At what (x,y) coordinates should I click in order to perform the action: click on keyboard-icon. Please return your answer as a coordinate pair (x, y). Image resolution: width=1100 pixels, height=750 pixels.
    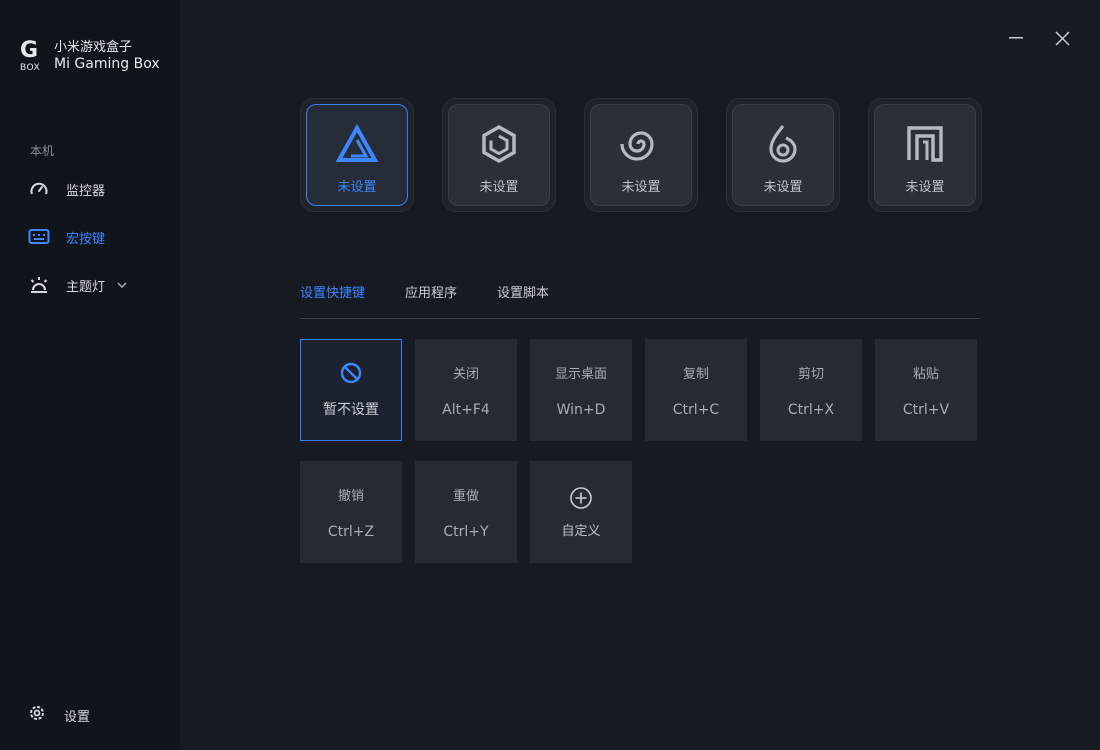
    Looking at the image, I should click on (39, 237).